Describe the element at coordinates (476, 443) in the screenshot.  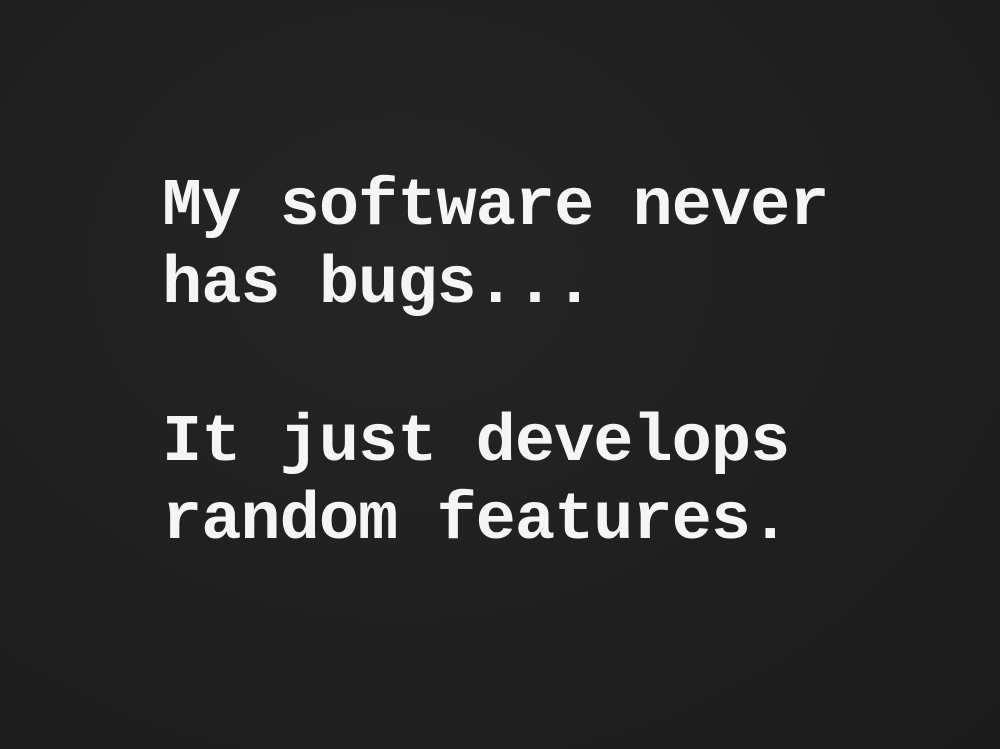
I see `quote-line-3: It just develops` at that location.